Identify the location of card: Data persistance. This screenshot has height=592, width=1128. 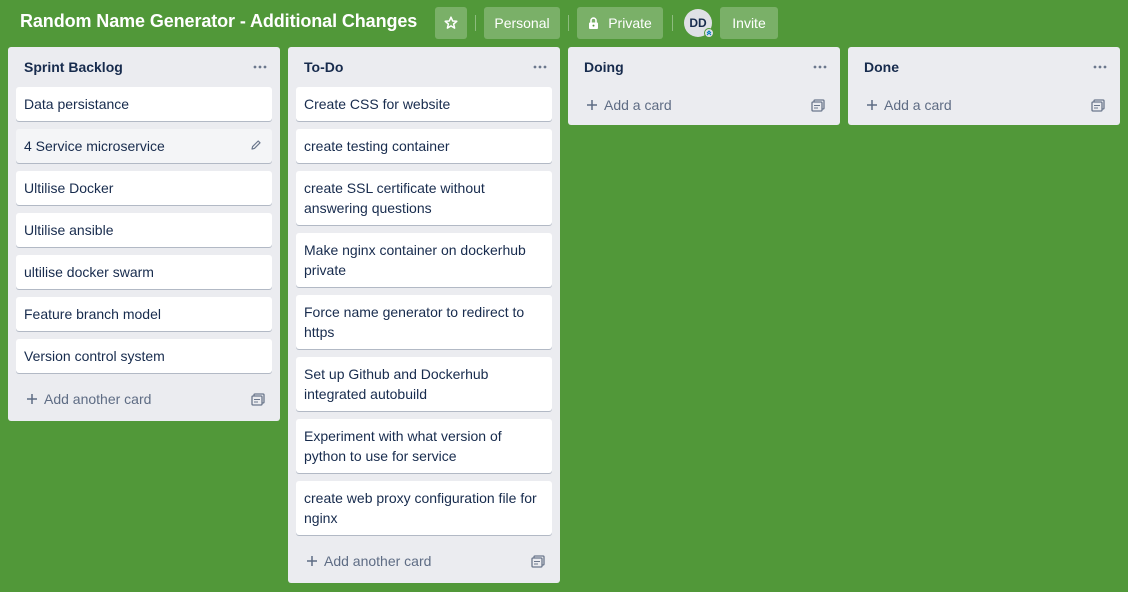
(144, 104).